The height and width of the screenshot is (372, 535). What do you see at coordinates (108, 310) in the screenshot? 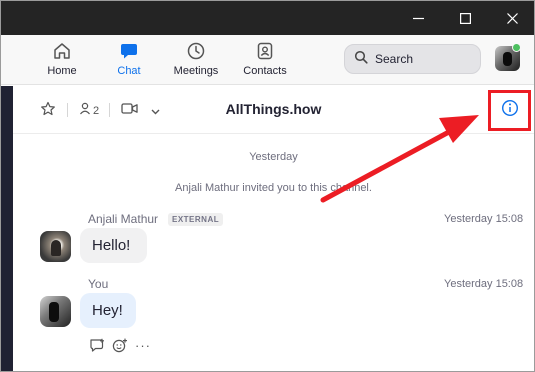
I see `message-bubble: Hey!` at bounding box center [108, 310].